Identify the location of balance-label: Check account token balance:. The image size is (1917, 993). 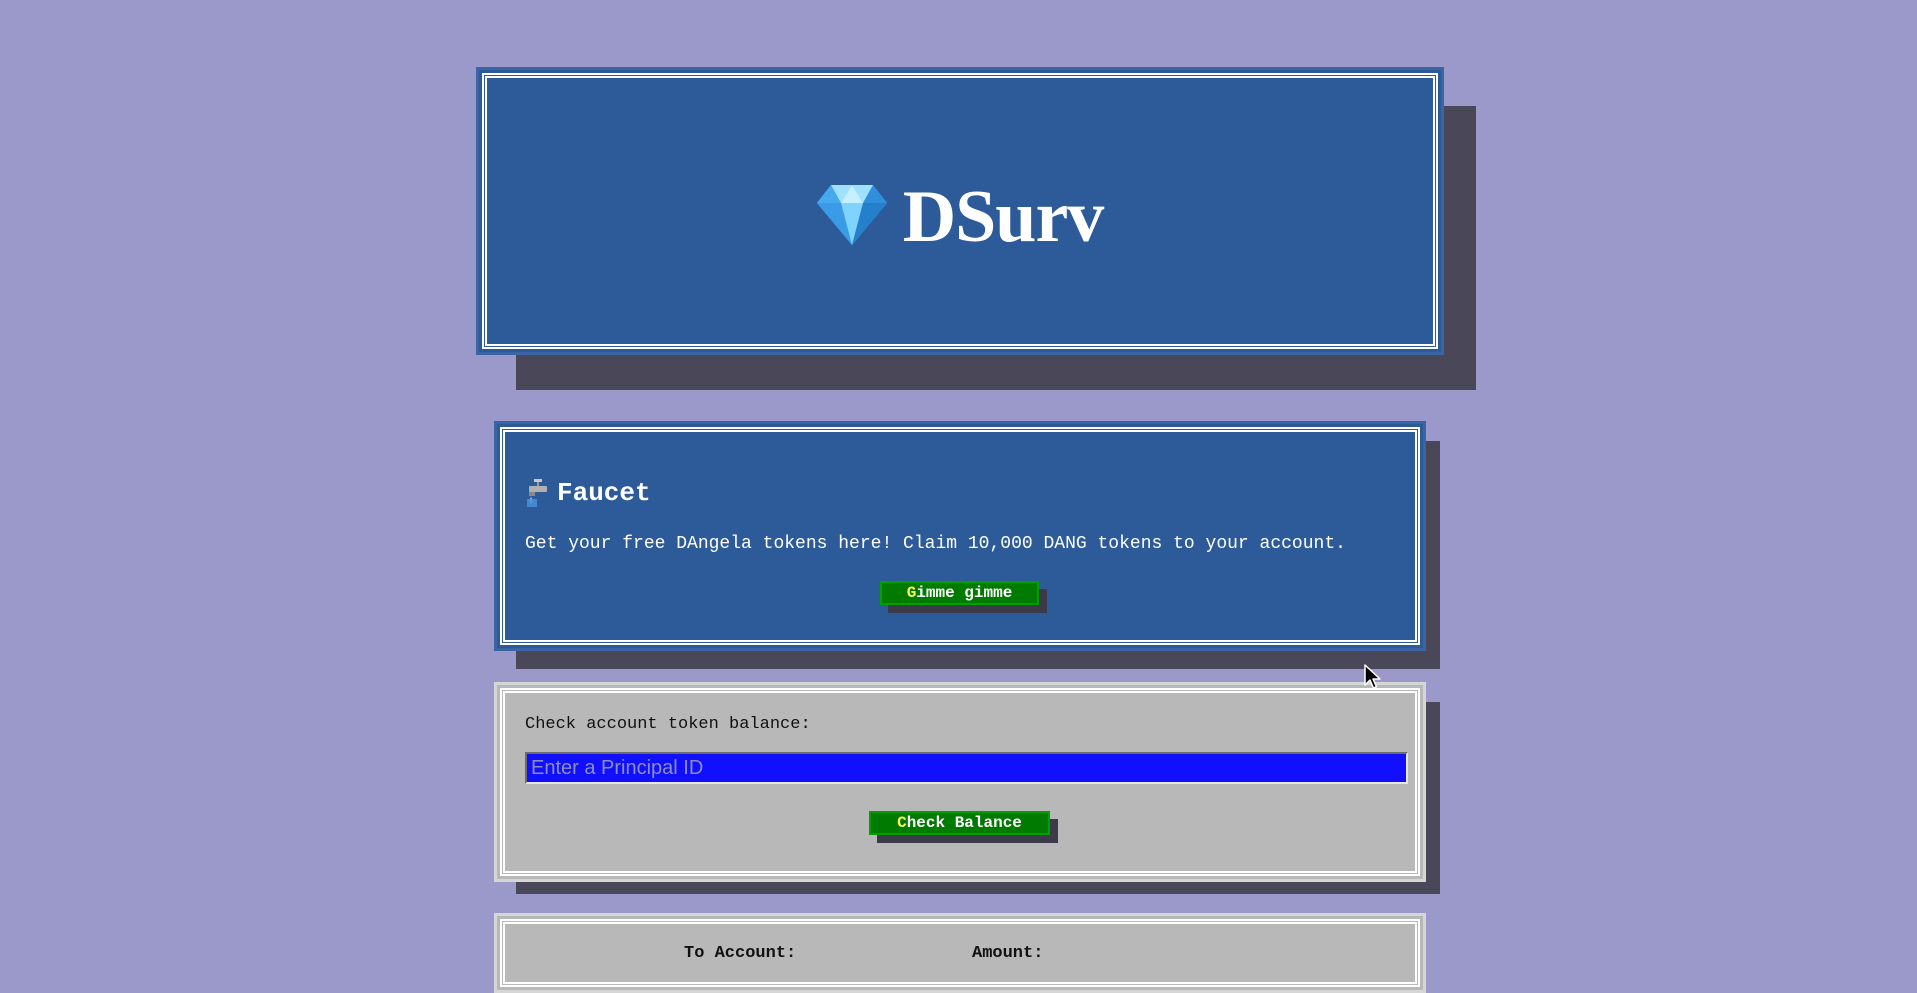
(668, 724).